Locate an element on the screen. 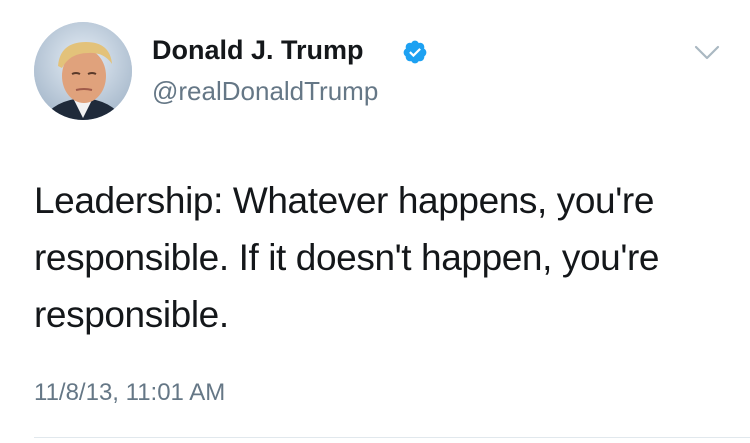  tweet-timestamp: 11/8/13, 11:01 AM is located at coordinates (129, 393).